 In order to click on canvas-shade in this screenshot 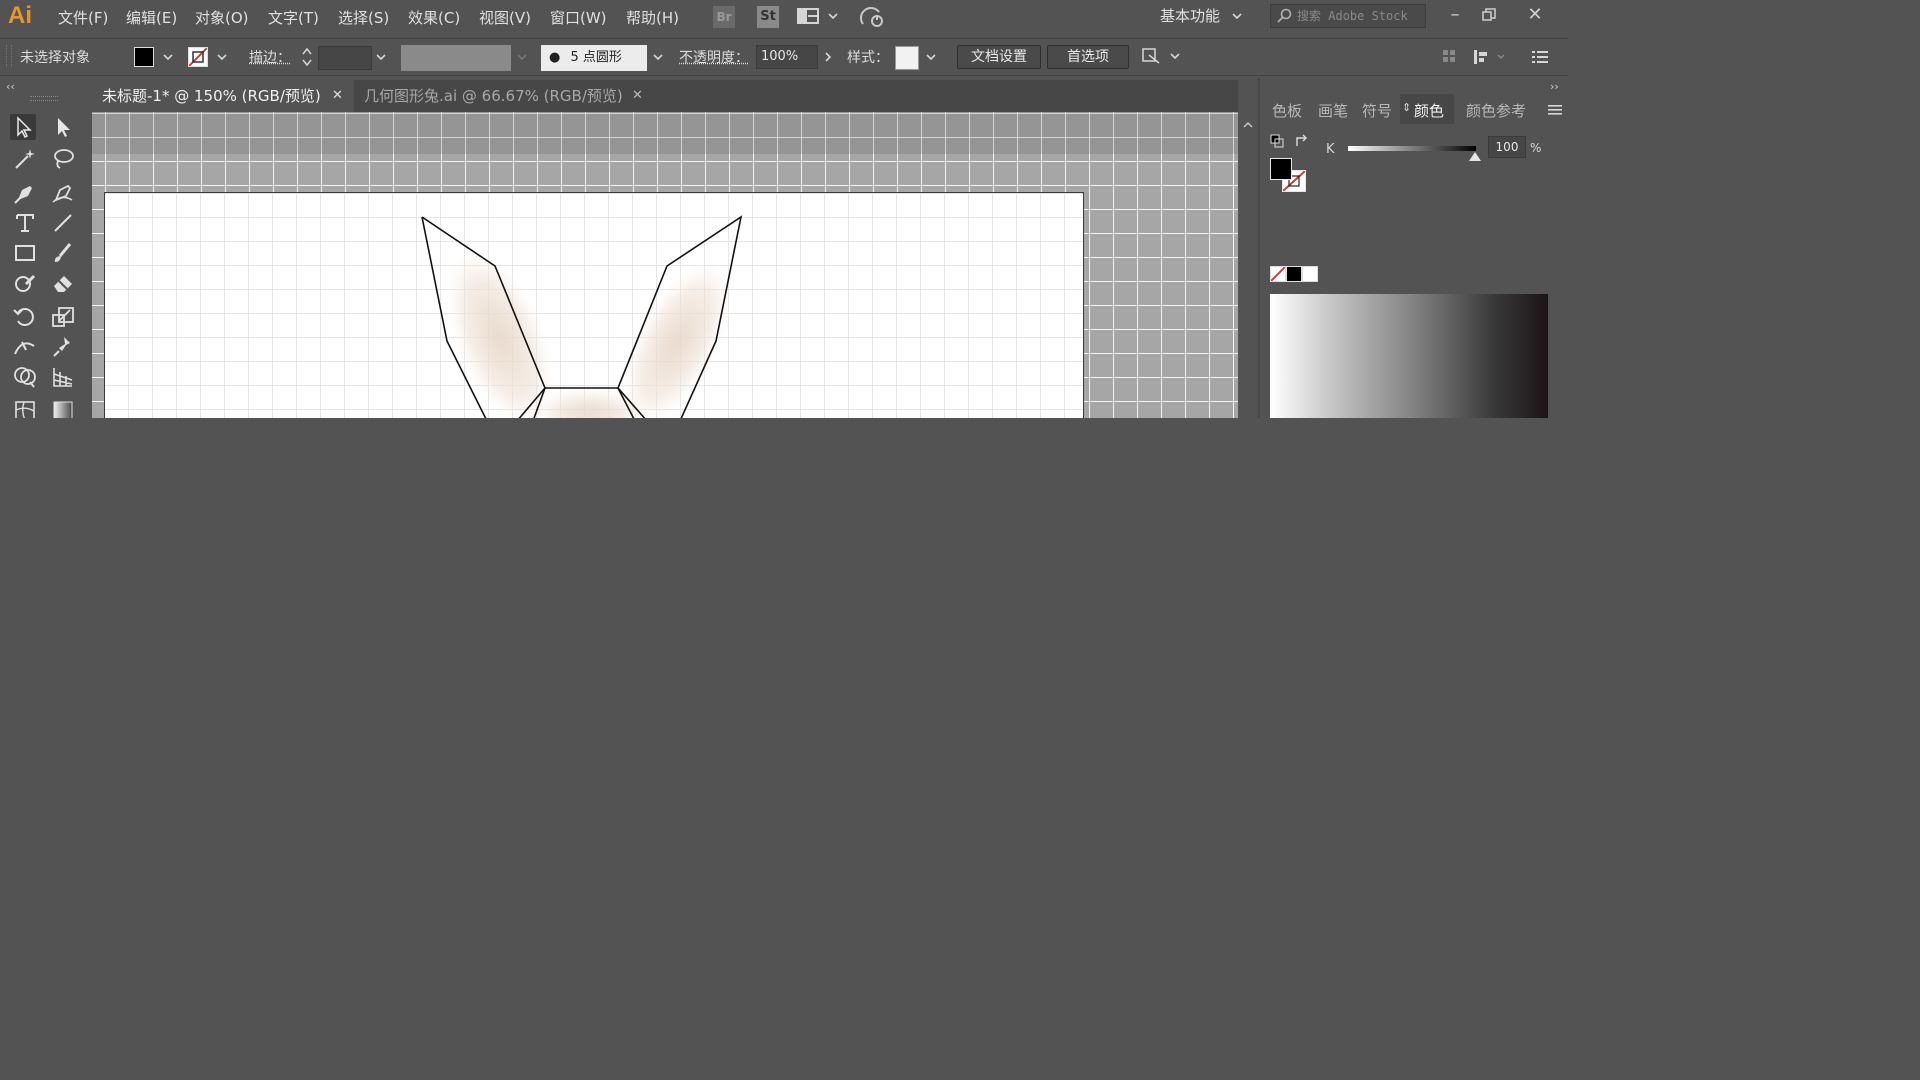, I will do `click(665, 133)`.